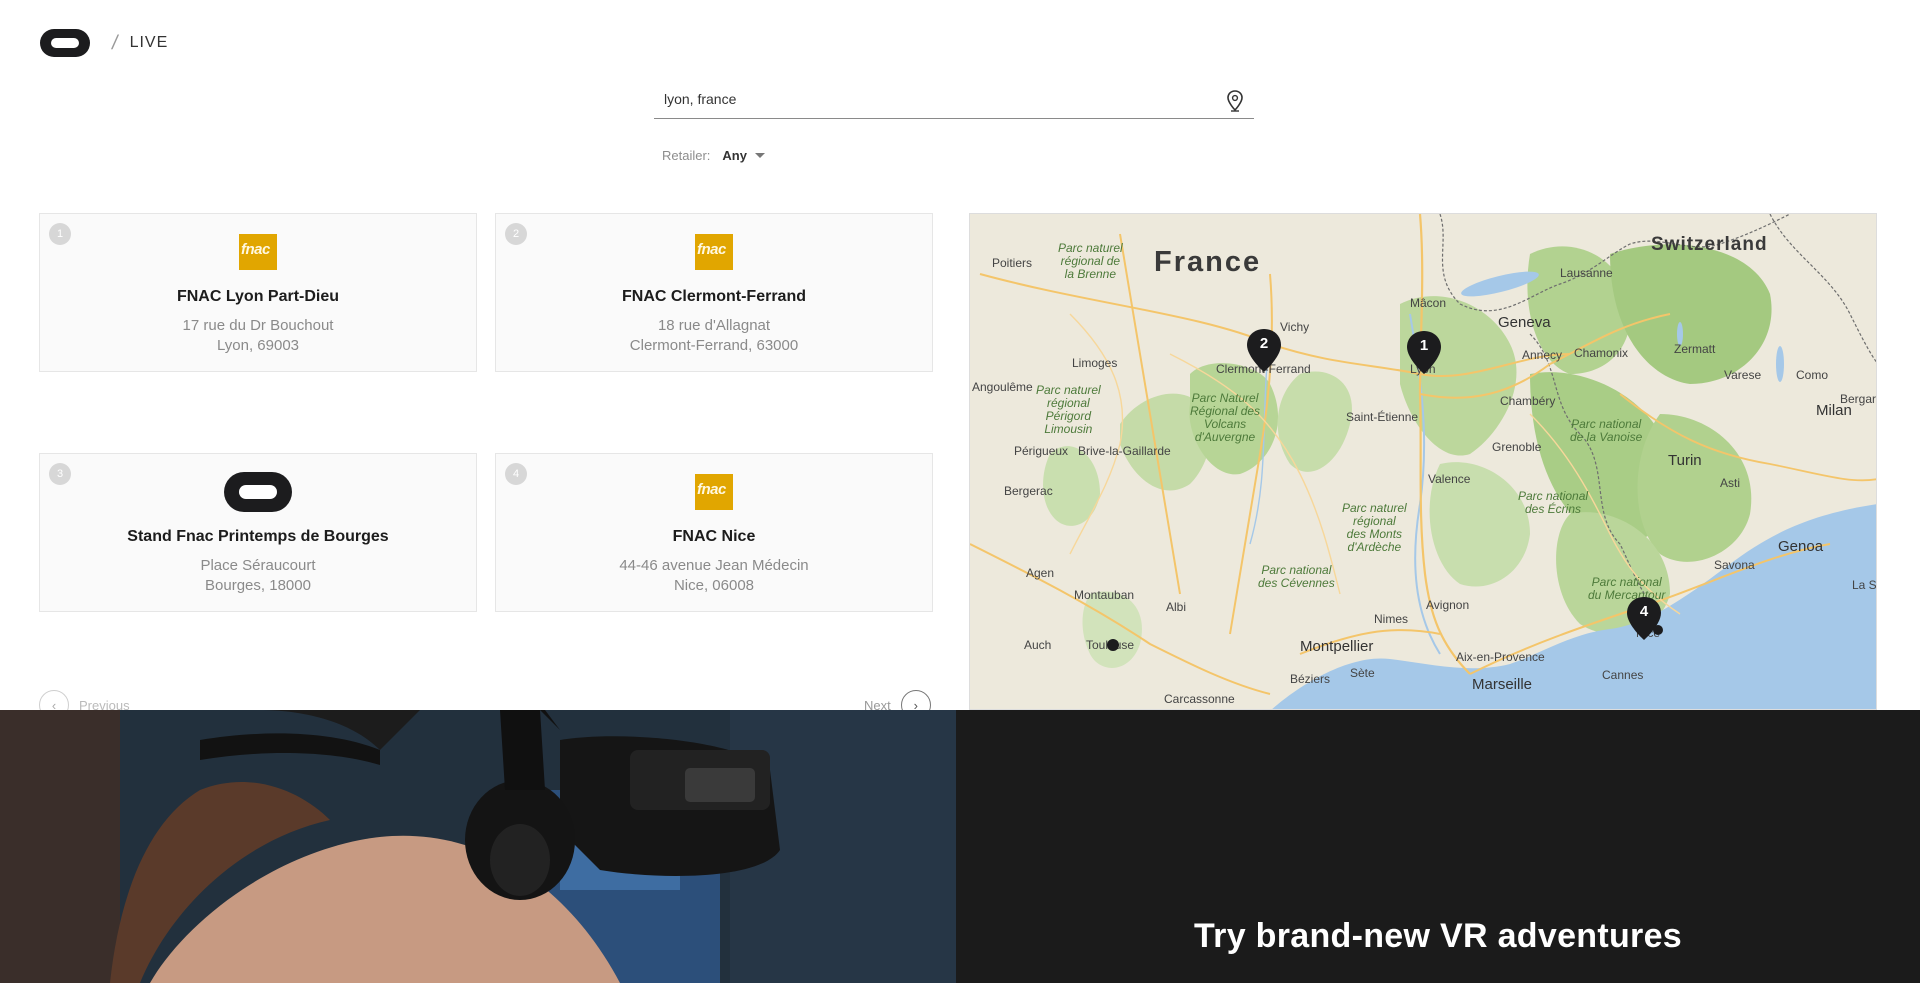 Image resolution: width=1920 pixels, height=983 pixels. I want to click on store-address: 44-46 avenue Jean Médecin Nice, 06008, so click(714, 576).